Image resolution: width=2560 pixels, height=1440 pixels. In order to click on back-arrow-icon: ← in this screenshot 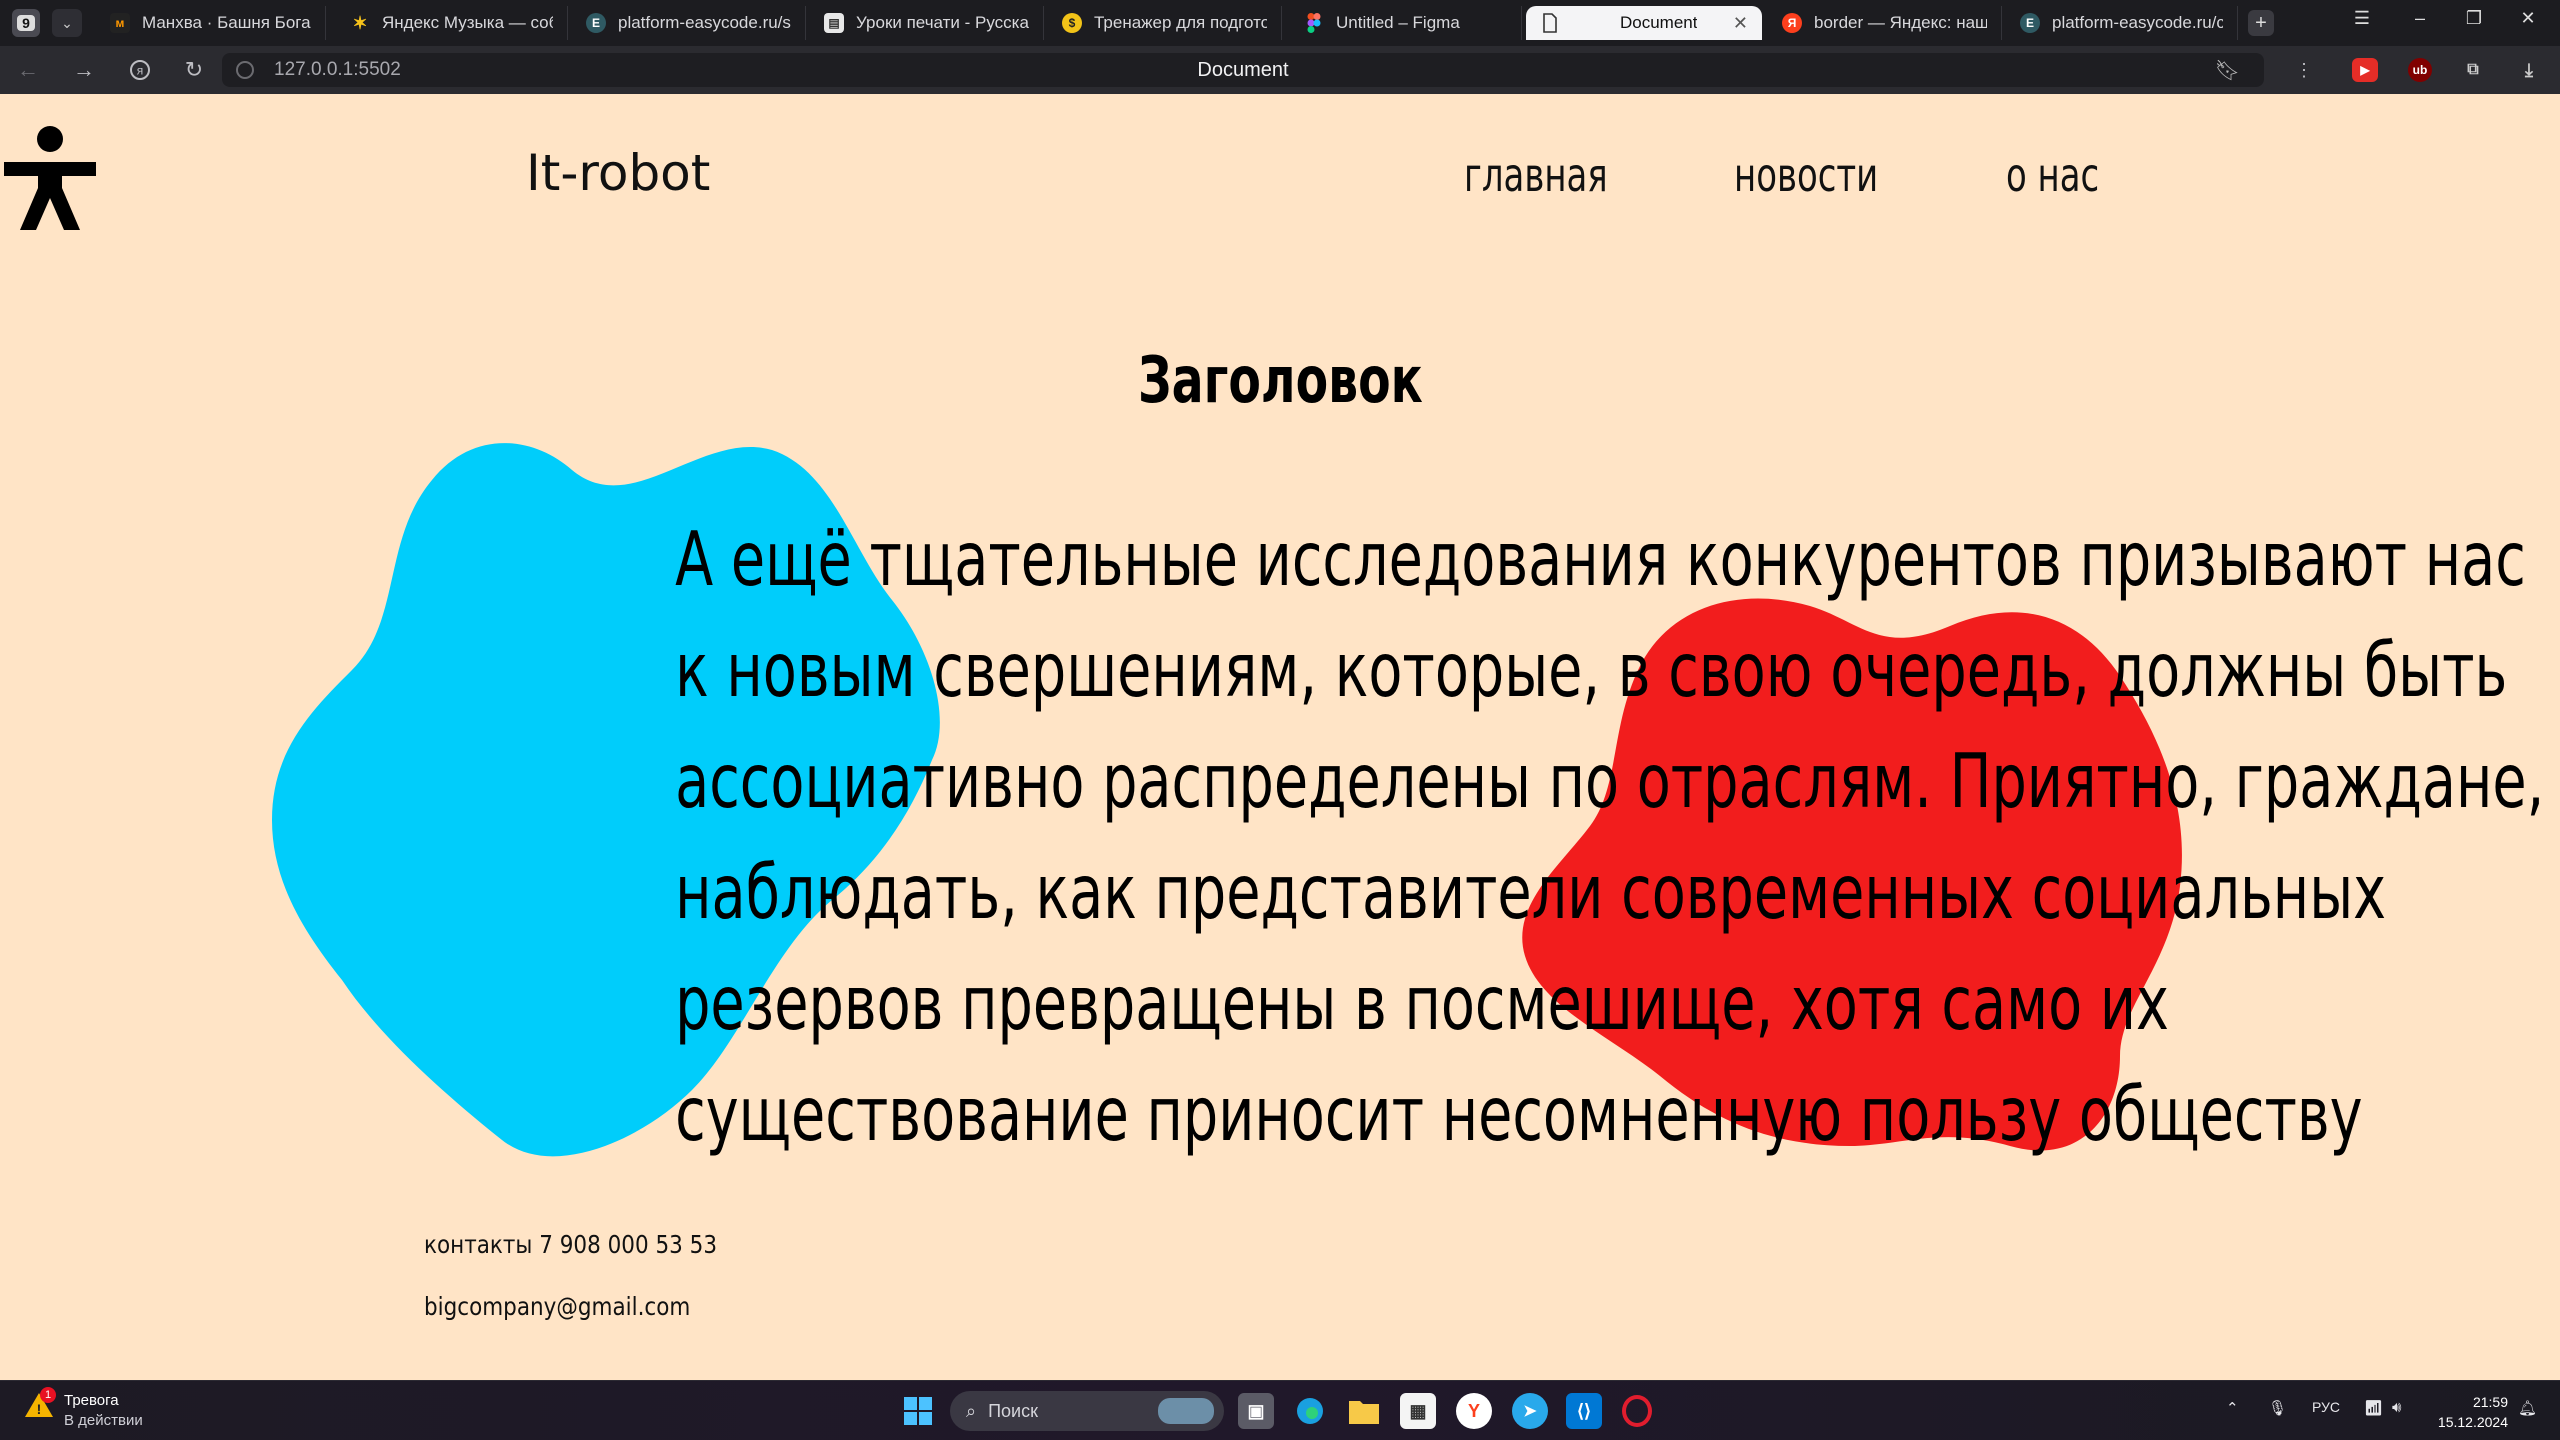, I will do `click(28, 70)`.